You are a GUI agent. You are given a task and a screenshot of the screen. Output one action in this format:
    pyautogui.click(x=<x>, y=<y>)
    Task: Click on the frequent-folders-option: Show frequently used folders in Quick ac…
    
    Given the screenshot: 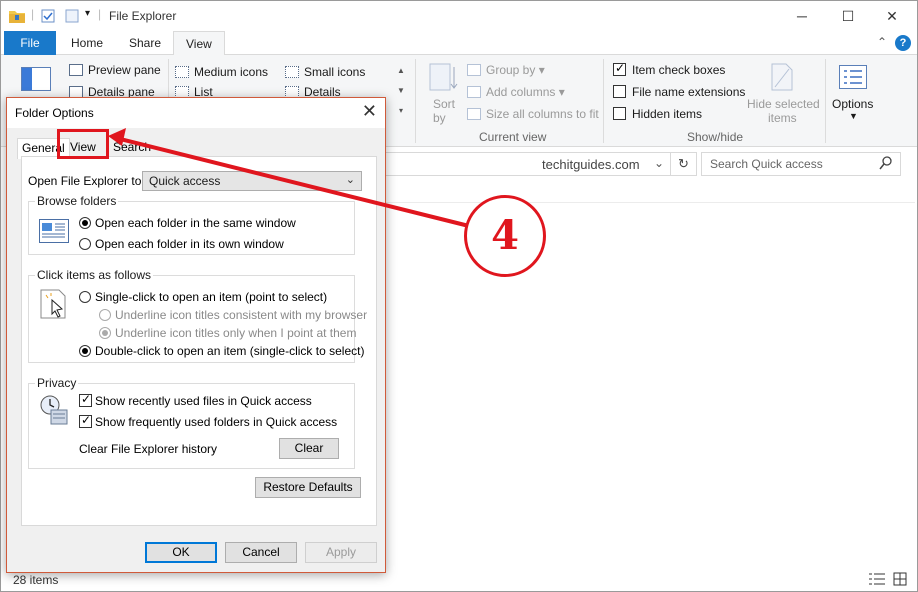 What is the action you would take?
    pyautogui.click(x=208, y=421)
    